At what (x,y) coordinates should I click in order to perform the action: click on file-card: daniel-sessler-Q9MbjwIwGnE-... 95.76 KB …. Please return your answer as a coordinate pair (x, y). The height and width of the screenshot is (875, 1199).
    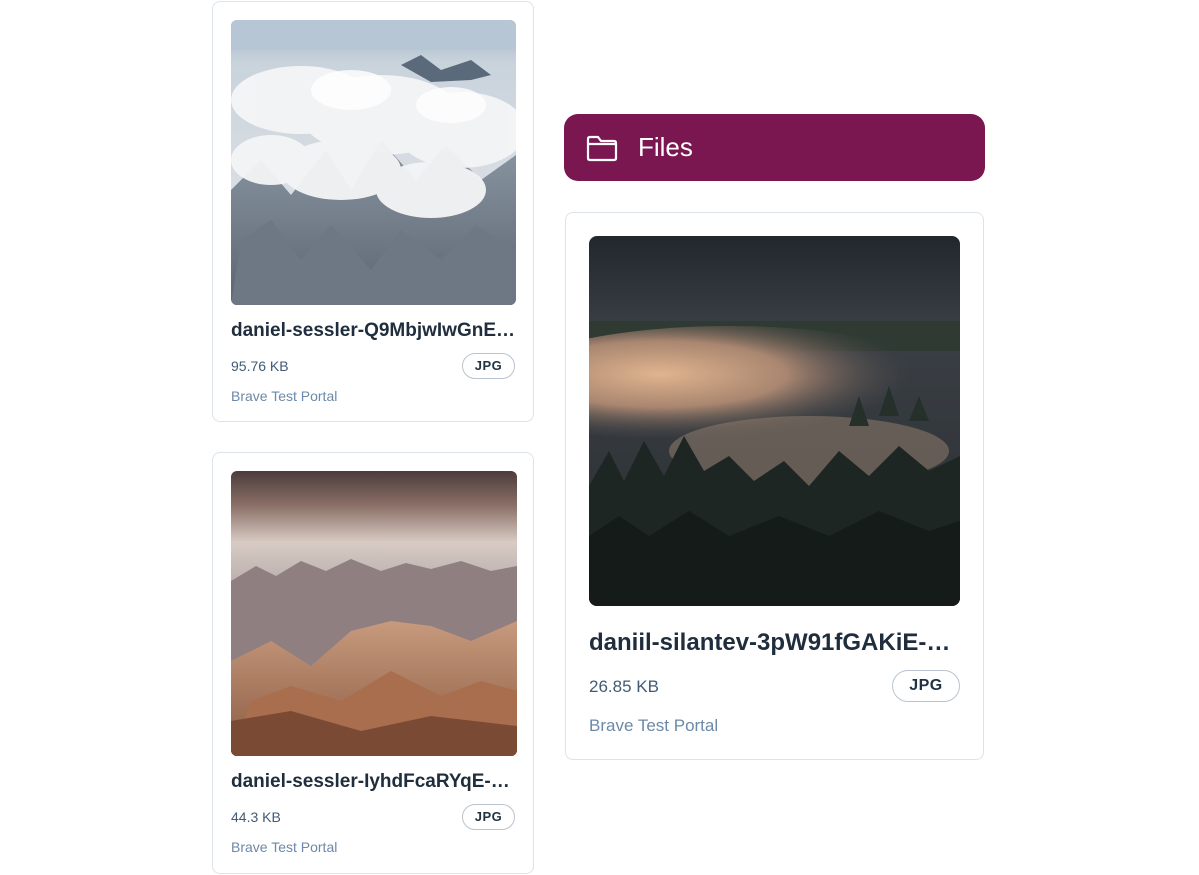
    Looking at the image, I should click on (373, 211).